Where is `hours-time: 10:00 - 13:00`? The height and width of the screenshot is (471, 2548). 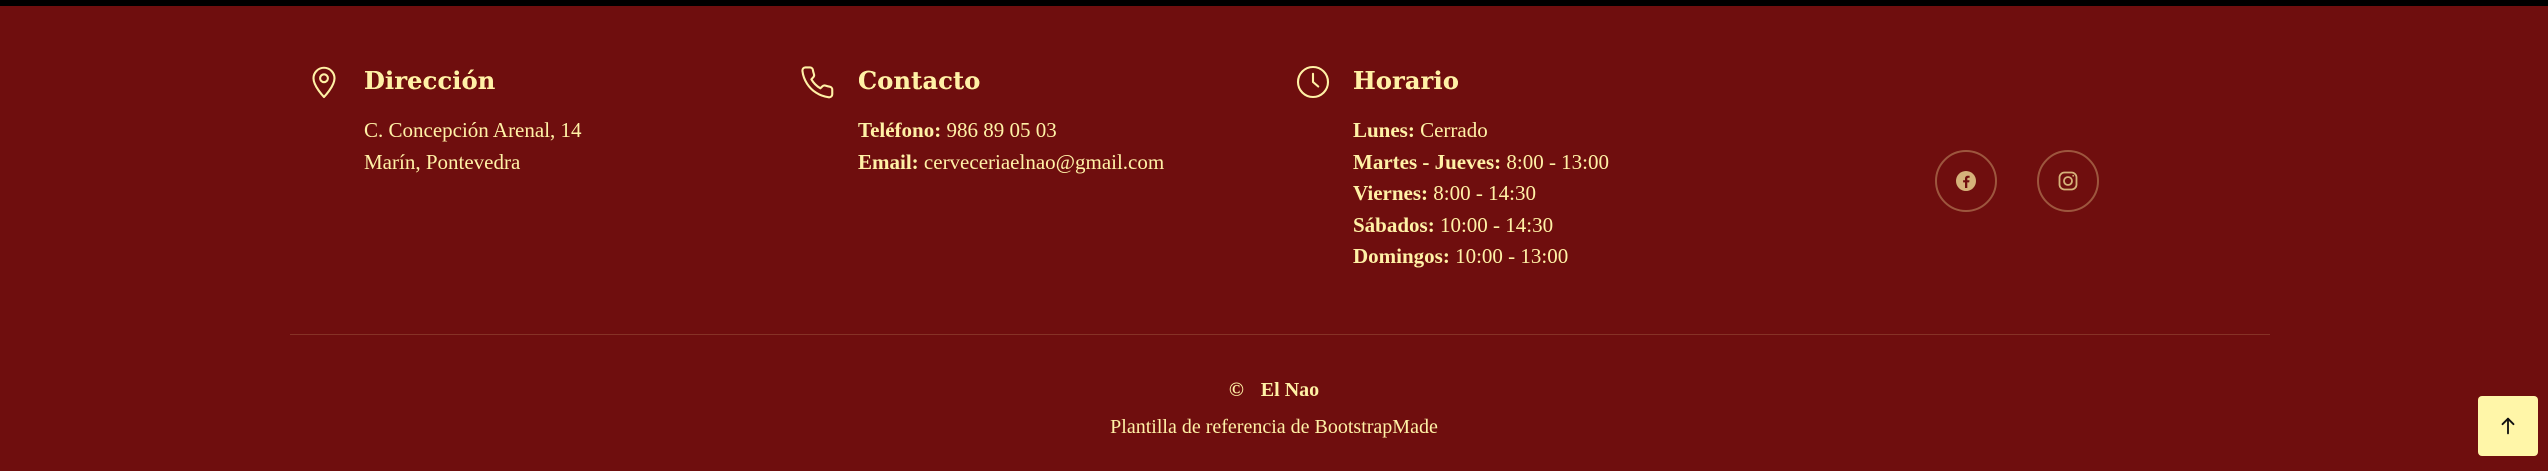
hours-time: 10:00 - 13:00 is located at coordinates (1512, 256).